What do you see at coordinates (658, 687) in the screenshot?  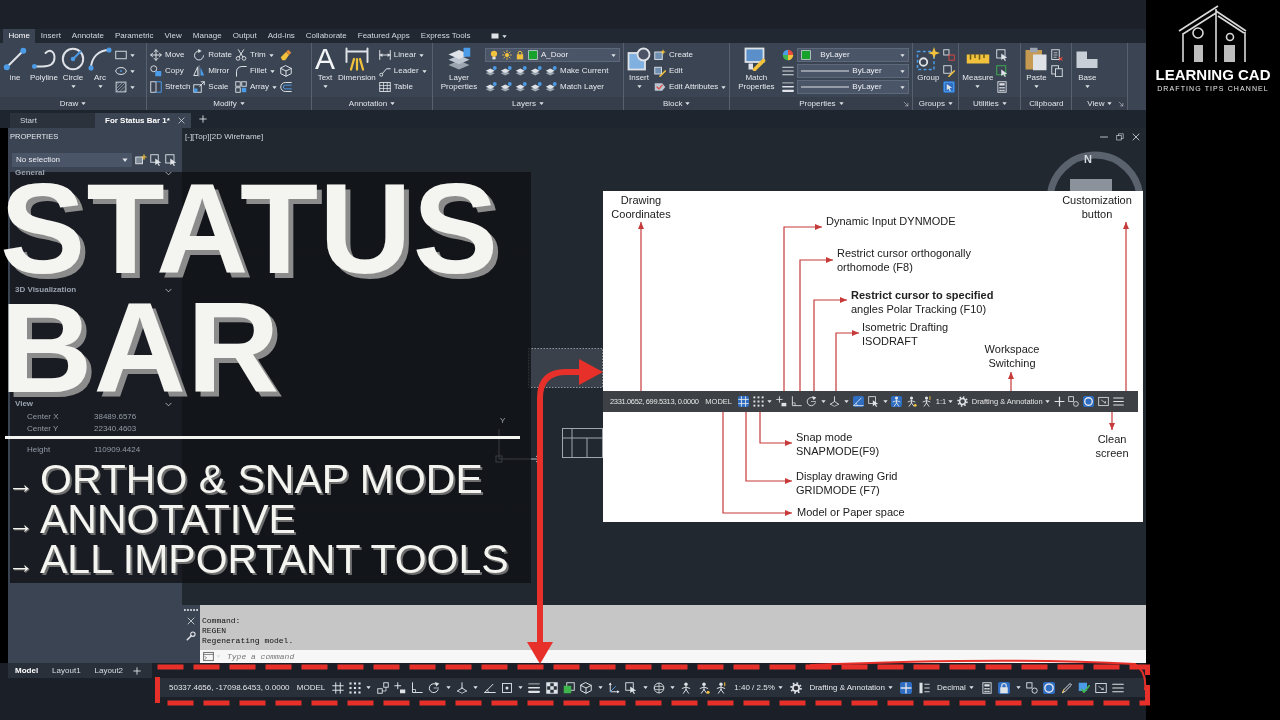 I see `globe-icon` at bounding box center [658, 687].